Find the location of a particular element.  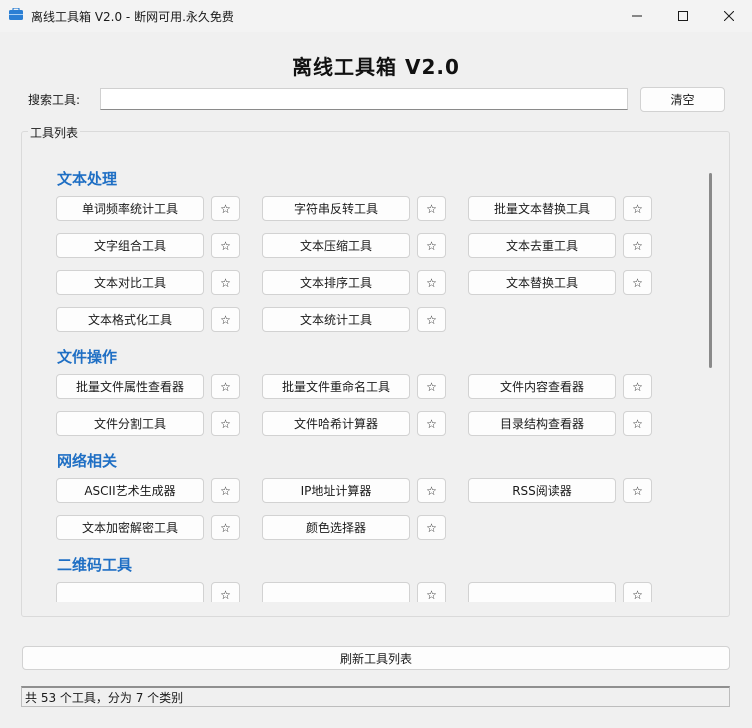

tool-button: 单词频率统计工具 is located at coordinates (130, 208).